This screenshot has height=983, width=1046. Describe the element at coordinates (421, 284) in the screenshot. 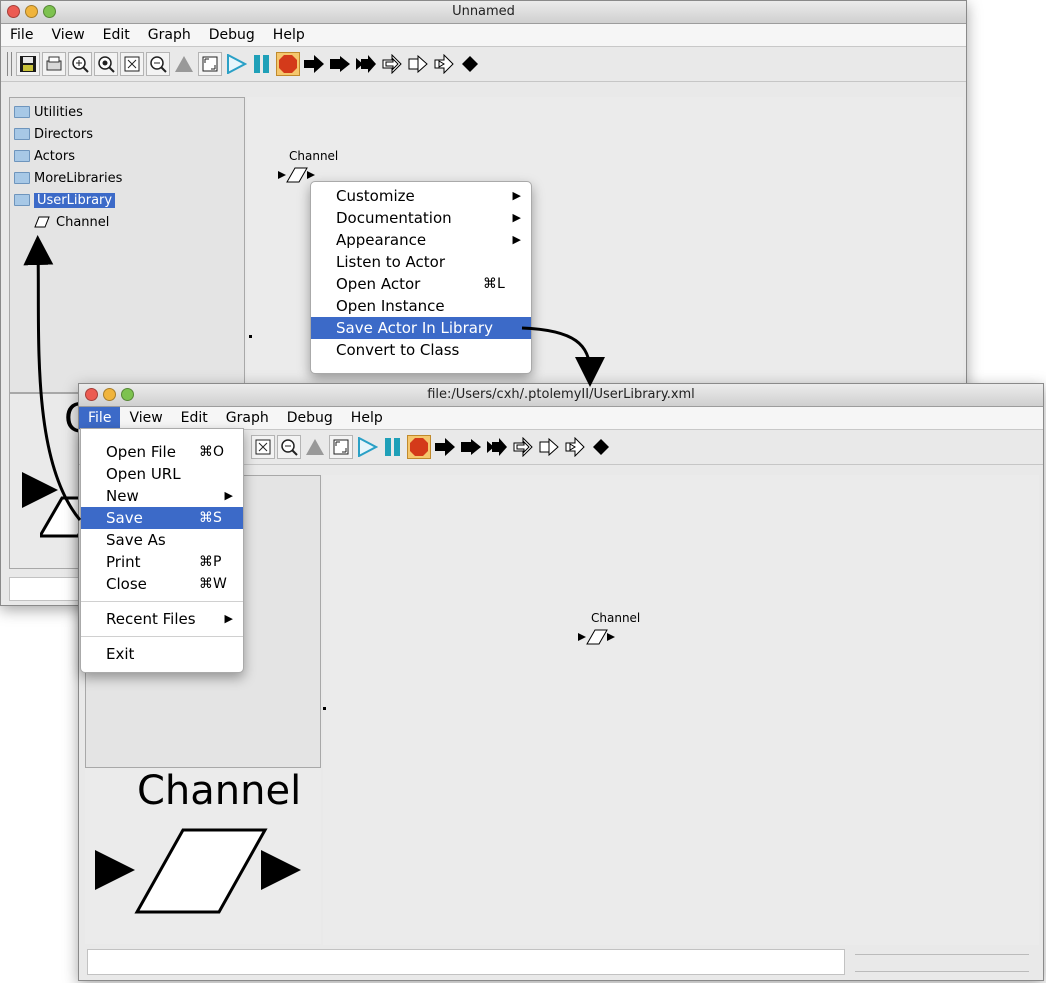

I see `context-item-open-actor: Open Actor ⌘L` at that location.